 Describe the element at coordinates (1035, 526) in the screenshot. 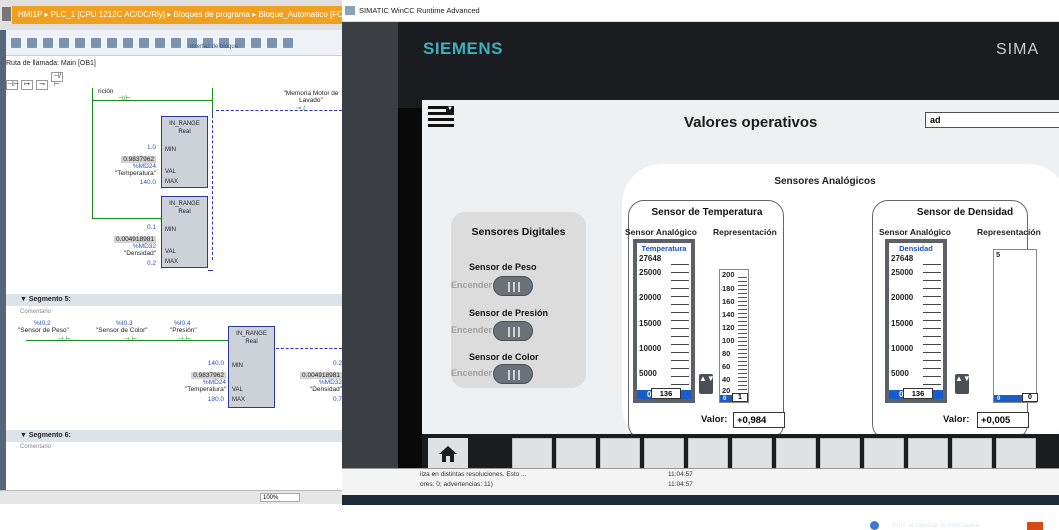

I see `portal-view-icon` at that location.